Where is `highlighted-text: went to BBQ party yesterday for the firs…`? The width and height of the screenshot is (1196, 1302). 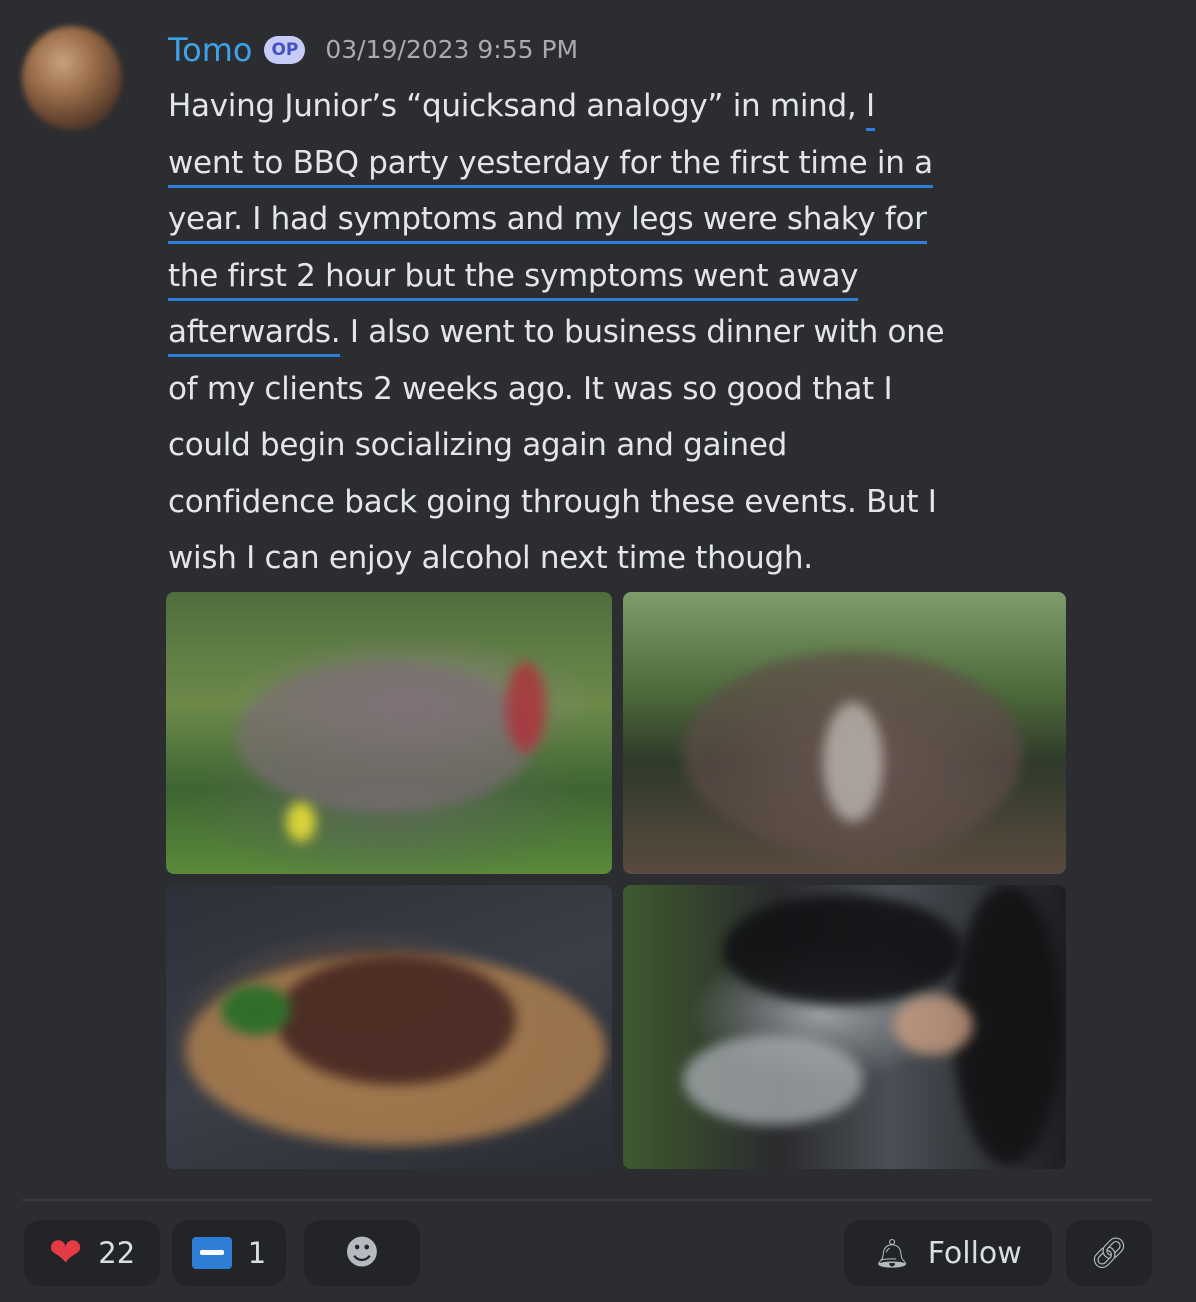 highlighted-text: went to BBQ party yesterday for the firs… is located at coordinates (550, 166).